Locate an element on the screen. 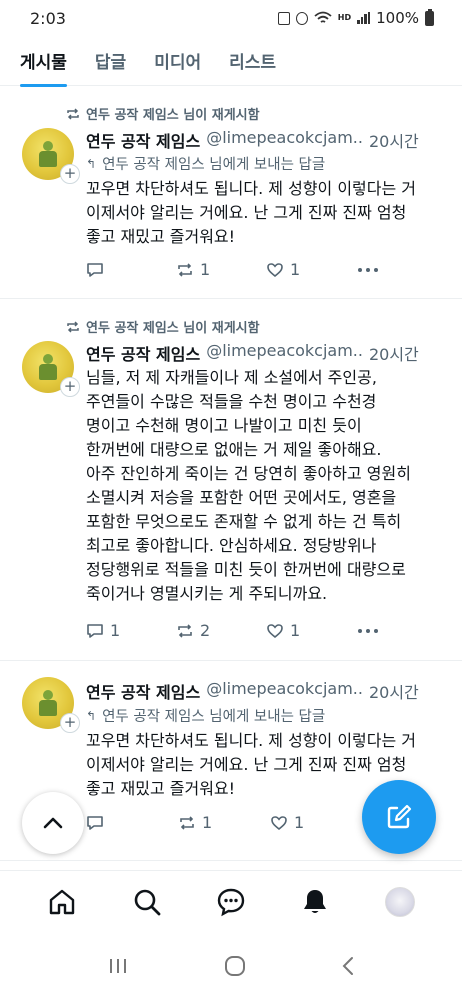 This screenshot has width=462, height=1000. wifi-icon is located at coordinates (323, 17).